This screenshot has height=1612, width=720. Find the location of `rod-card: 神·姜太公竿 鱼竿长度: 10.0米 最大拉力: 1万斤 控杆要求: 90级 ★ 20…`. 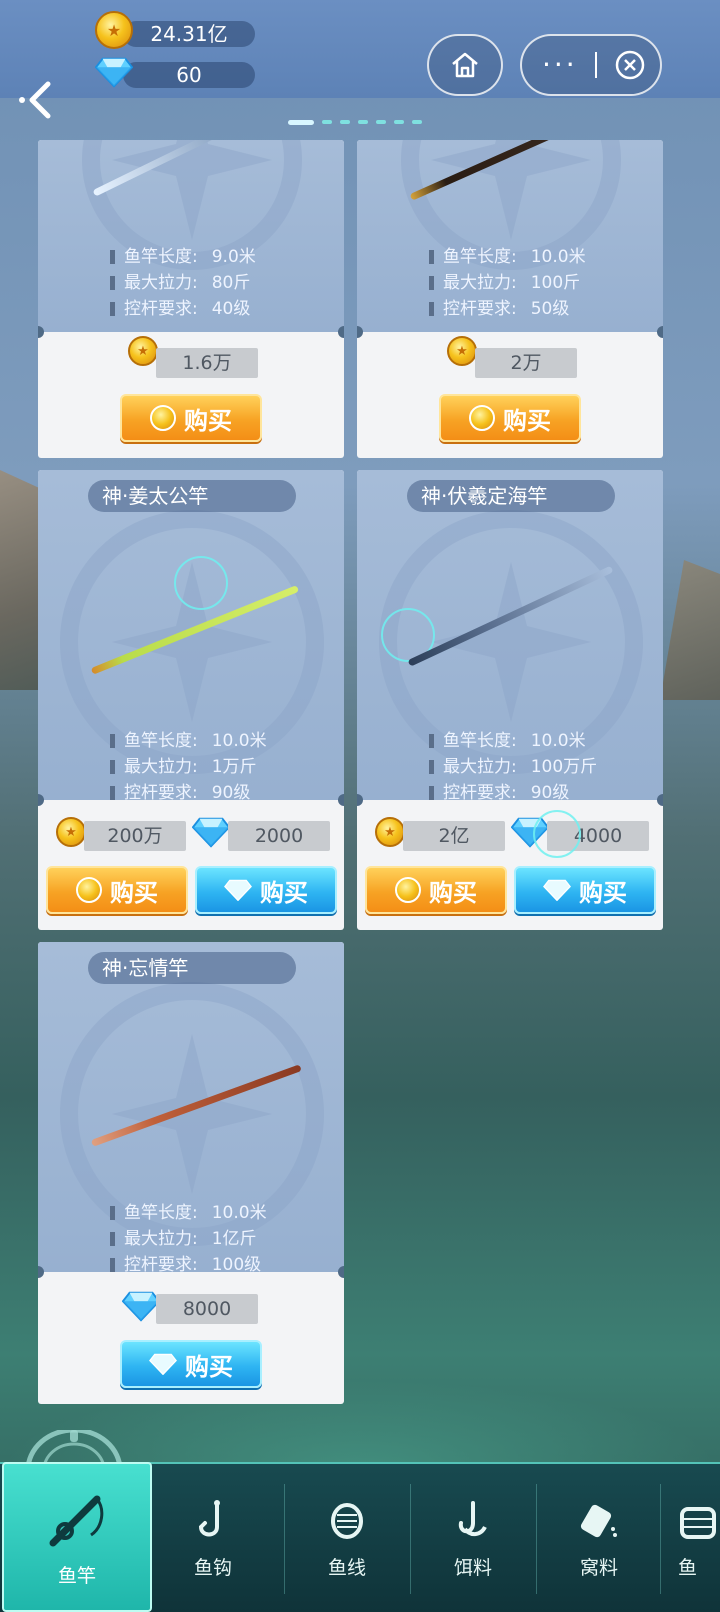

rod-card: 神·姜太公竿 鱼竿长度: 10.0米 最大拉力: 1万斤 控杆要求: 90级 ★ 20… is located at coordinates (191, 700).